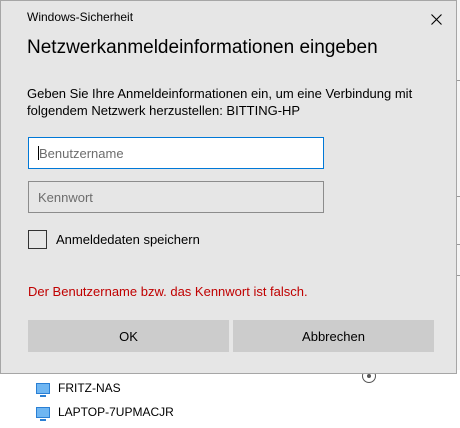 This screenshot has height=428, width=460. What do you see at coordinates (202, 47) in the screenshot?
I see `dialog-heading: Netzwerkanmeldeinformationen eingeben` at bounding box center [202, 47].